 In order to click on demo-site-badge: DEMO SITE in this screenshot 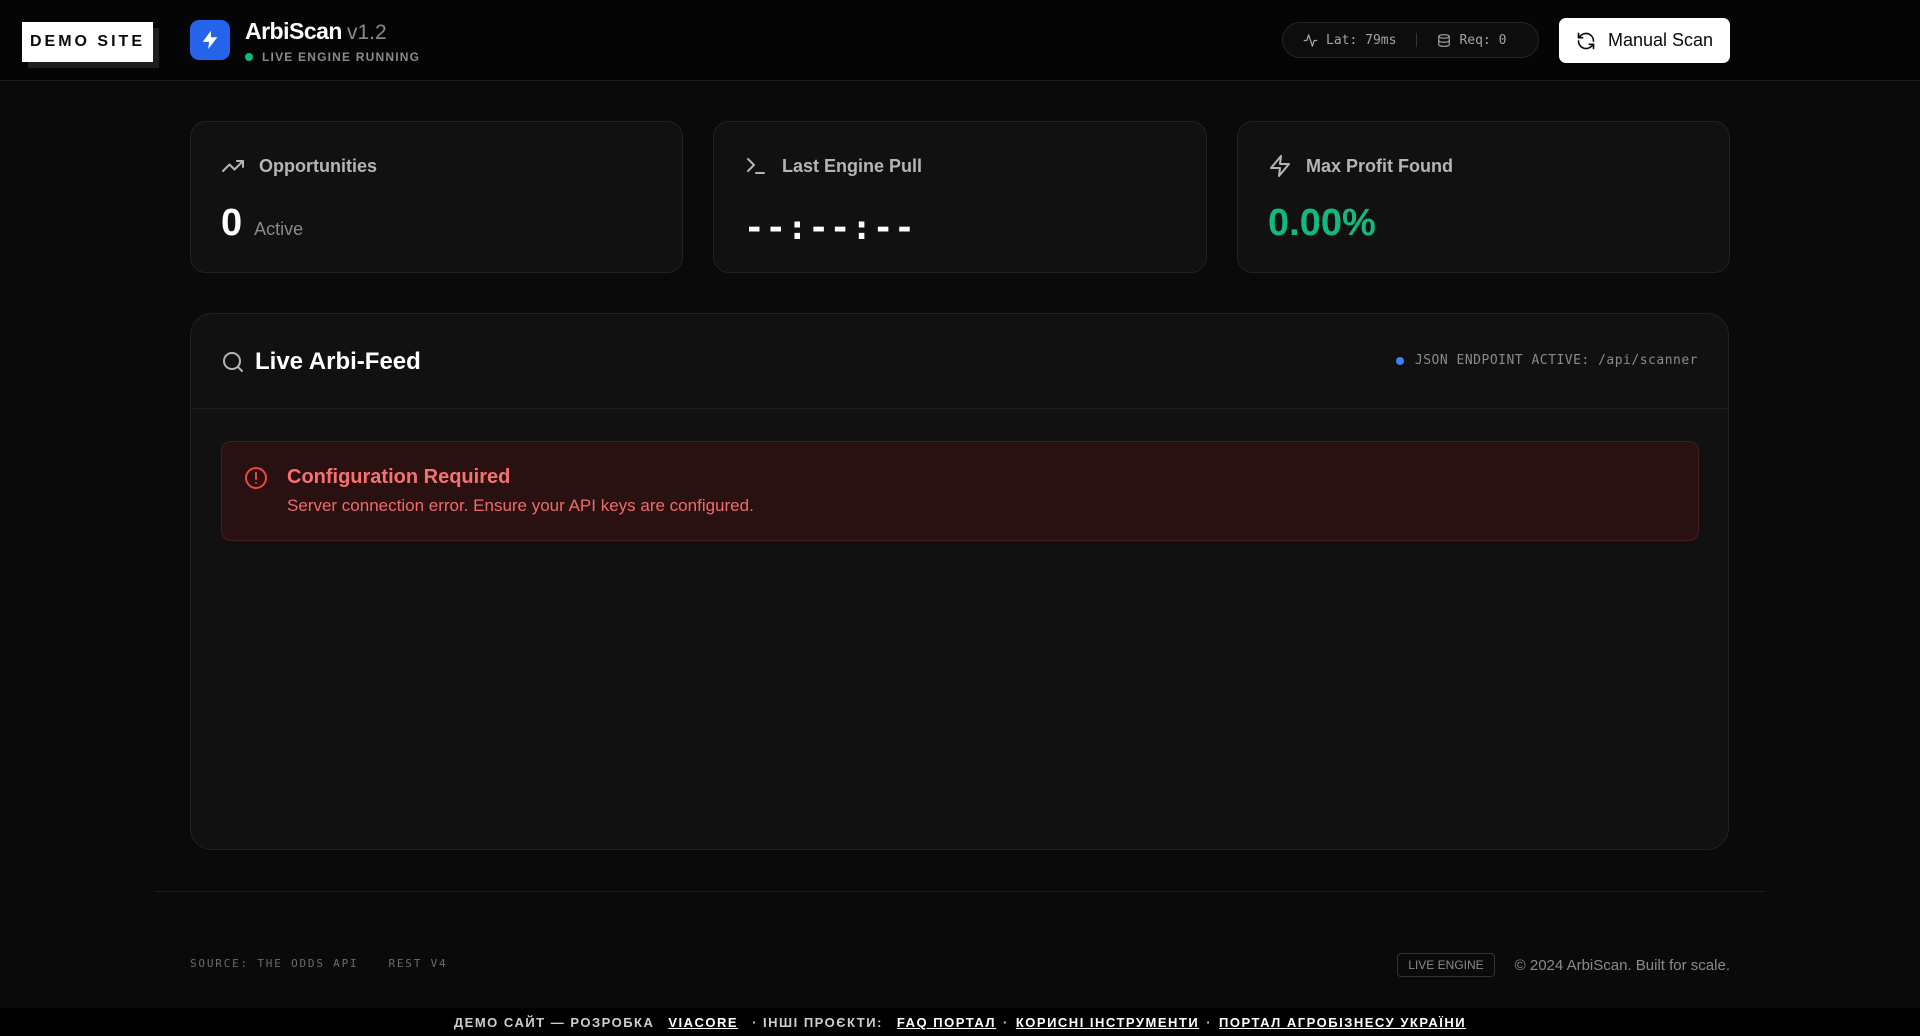, I will do `click(87, 42)`.